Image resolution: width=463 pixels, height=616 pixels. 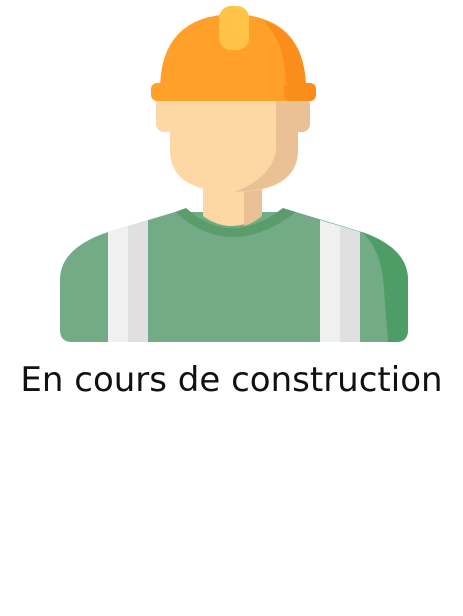 What do you see at coordinates (300, 92) in the screenshot?
I see `helmet-brim-shade-shape` at bounding box center [300, 92].